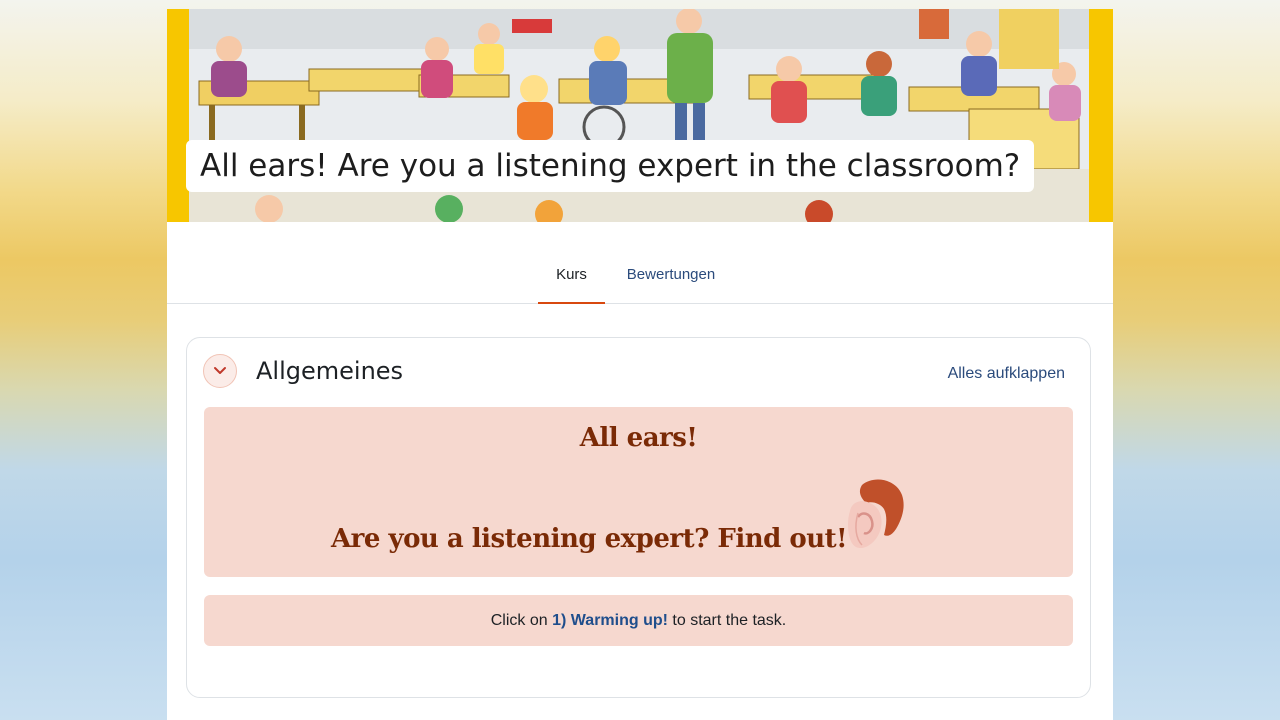  What do you see at coordinates (610, 620) in the screenshot?
I see `warming-up-link: 1) Warming up!` at bounding box center [610, 620].